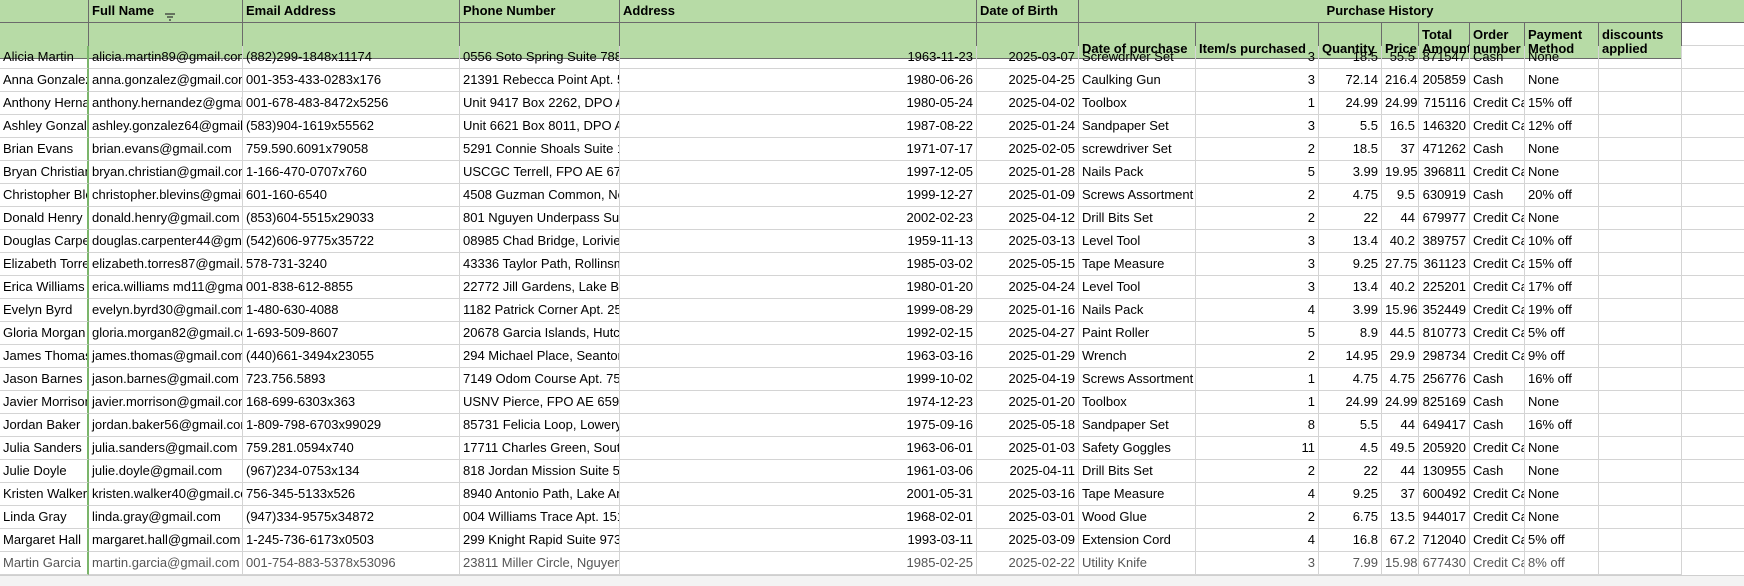 The image size is (1744, 586). What do you see at coordinates (1400, 448) in the screenshot?
I see `cell-total: 49.5` at bounding box center [1400, 448].